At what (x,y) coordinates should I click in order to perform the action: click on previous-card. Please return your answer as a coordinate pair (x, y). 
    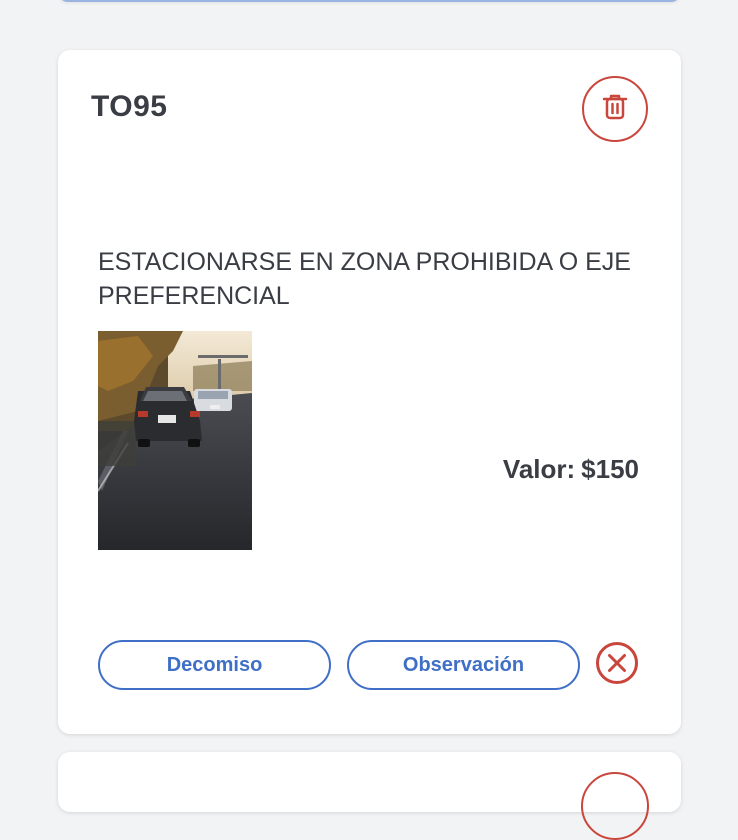
    Looking at the image, I should click on (369, 1).